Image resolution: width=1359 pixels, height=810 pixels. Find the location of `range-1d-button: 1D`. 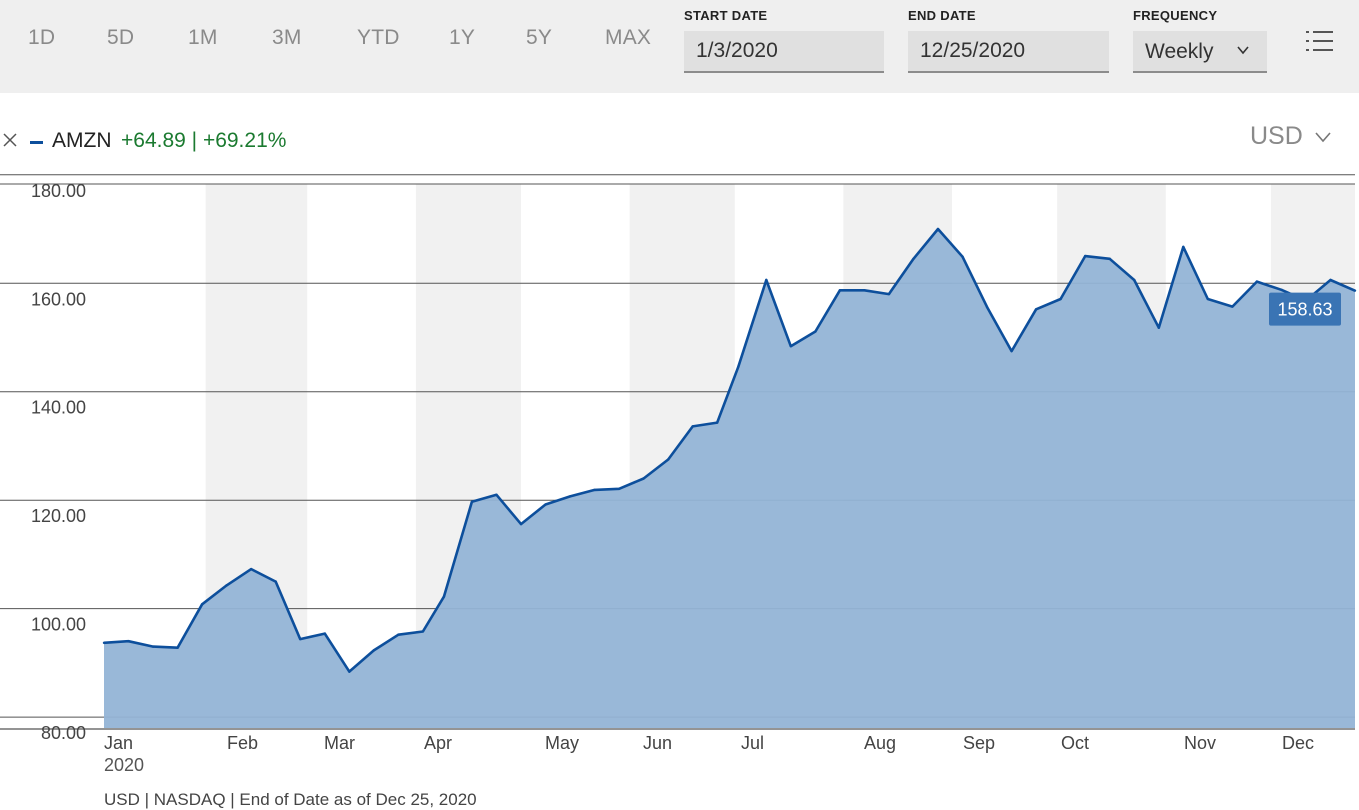

range-1d-button: 1D is located at coordinates (41, 38).